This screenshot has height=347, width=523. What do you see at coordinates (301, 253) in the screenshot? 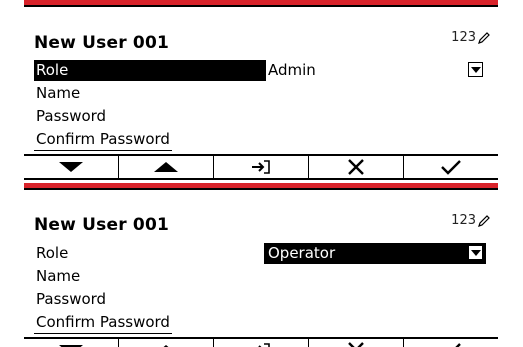
I see `role-value: Operator` at bounding box center [301, 253].